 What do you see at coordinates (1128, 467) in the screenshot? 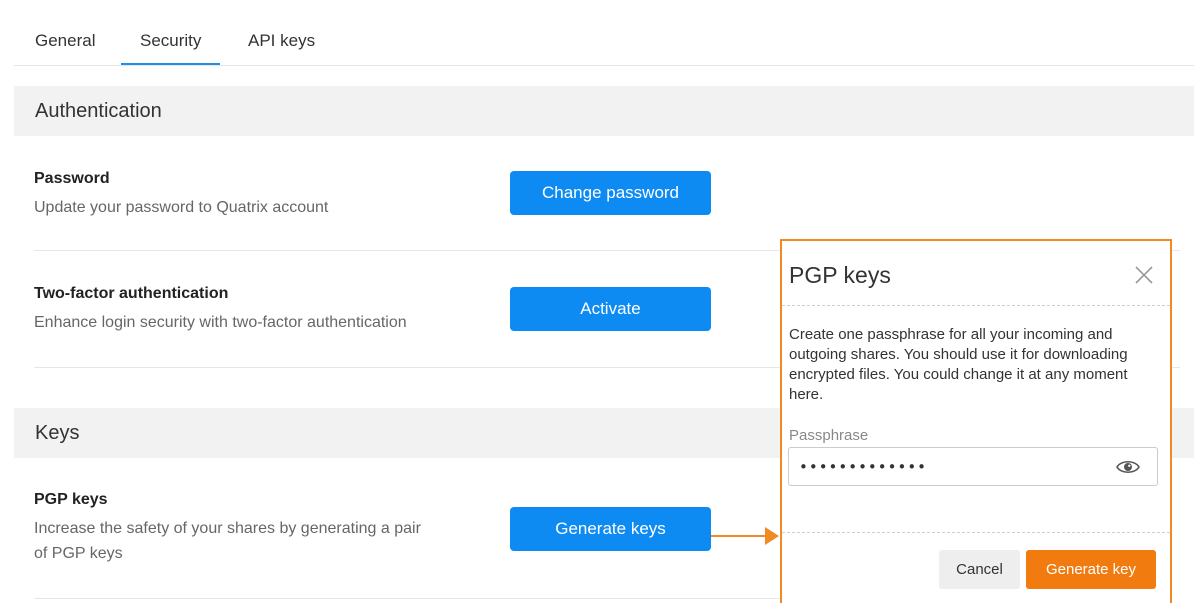
I see `eye-icon` at bounding box center [1128, 467].